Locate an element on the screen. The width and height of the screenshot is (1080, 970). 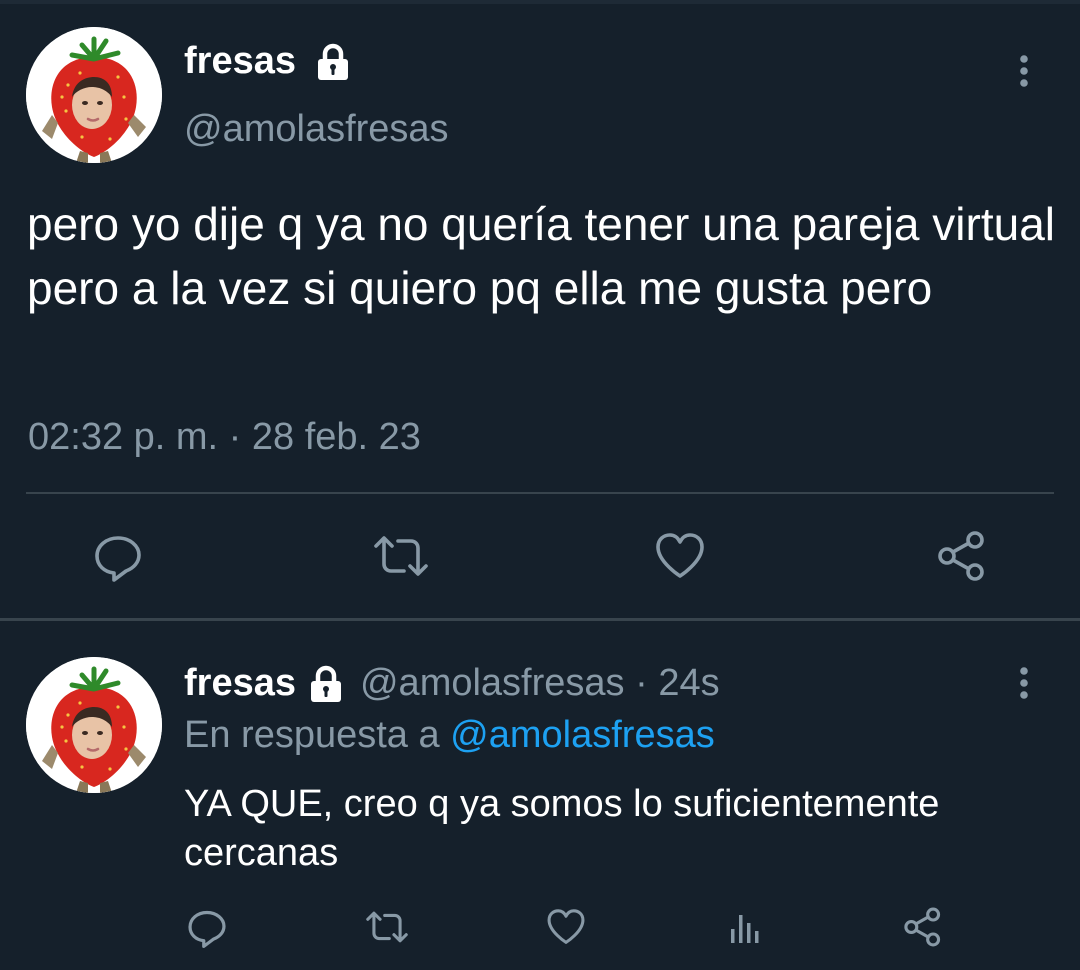
stats-icon is located at coordinates (745, 927).